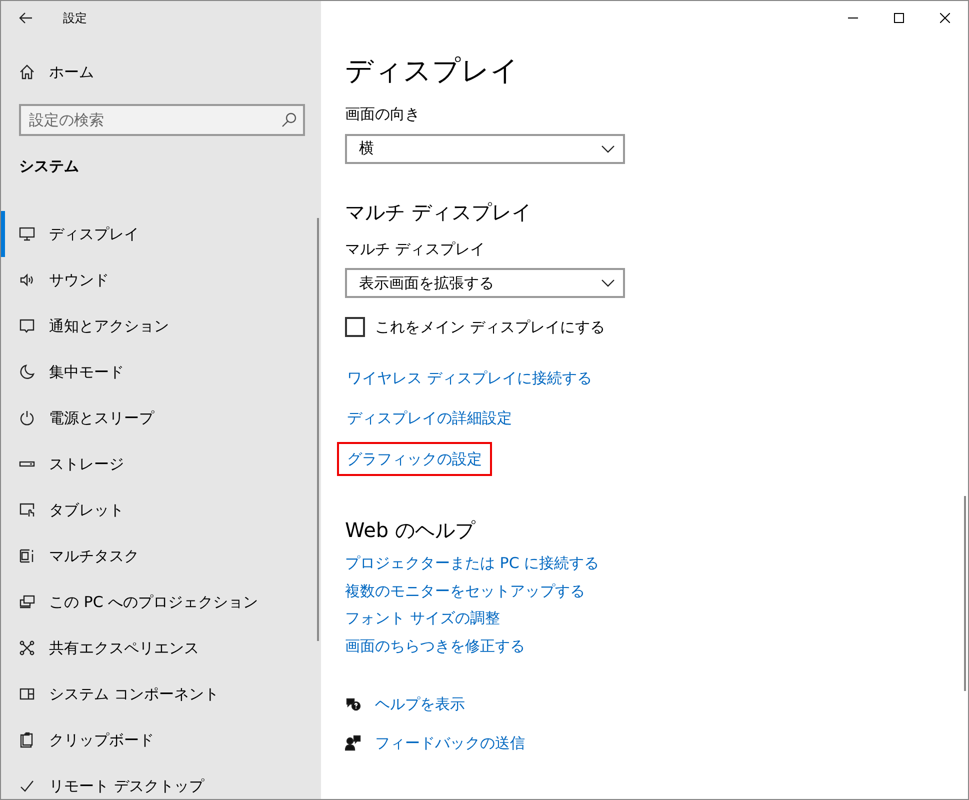 The height and width of the screenshot is (800, 969). I want to click on dropdown: 表示画面を拡張する, so click(485, 283).